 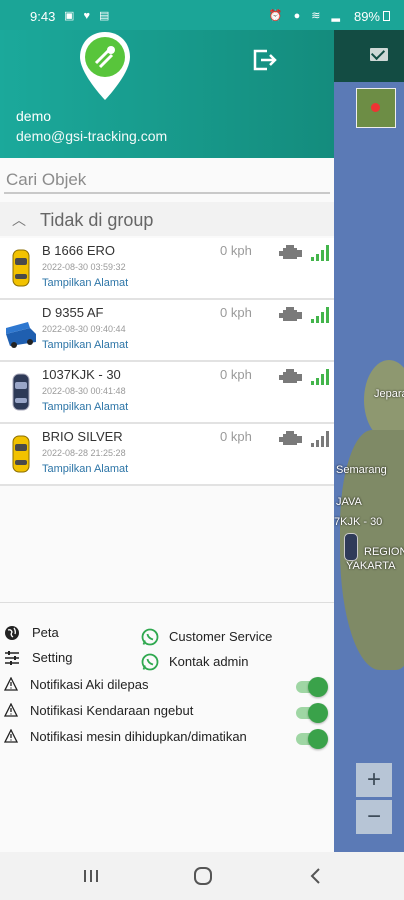 I want to click on settings-sliders-icon, so click(x=12, y=658).